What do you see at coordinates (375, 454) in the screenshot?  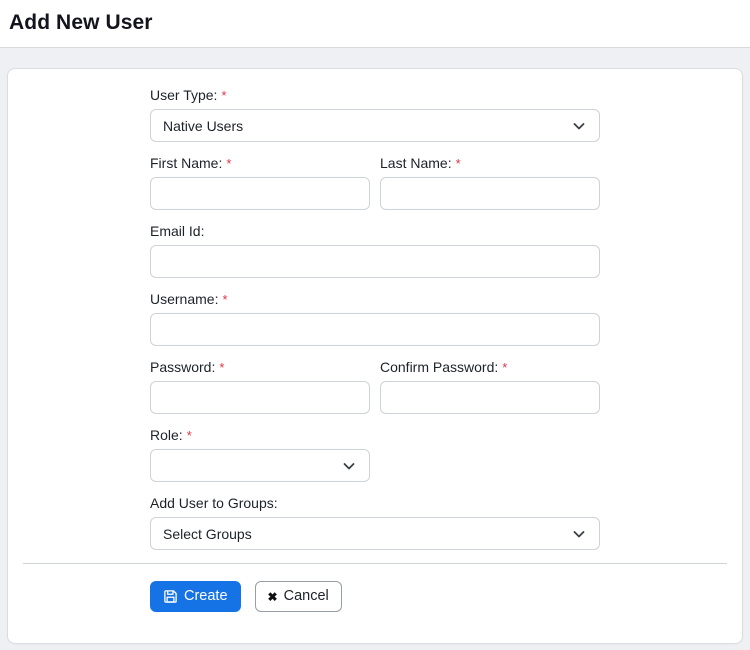 I see `field-role: Role: *` at bounding box center [375, 454].